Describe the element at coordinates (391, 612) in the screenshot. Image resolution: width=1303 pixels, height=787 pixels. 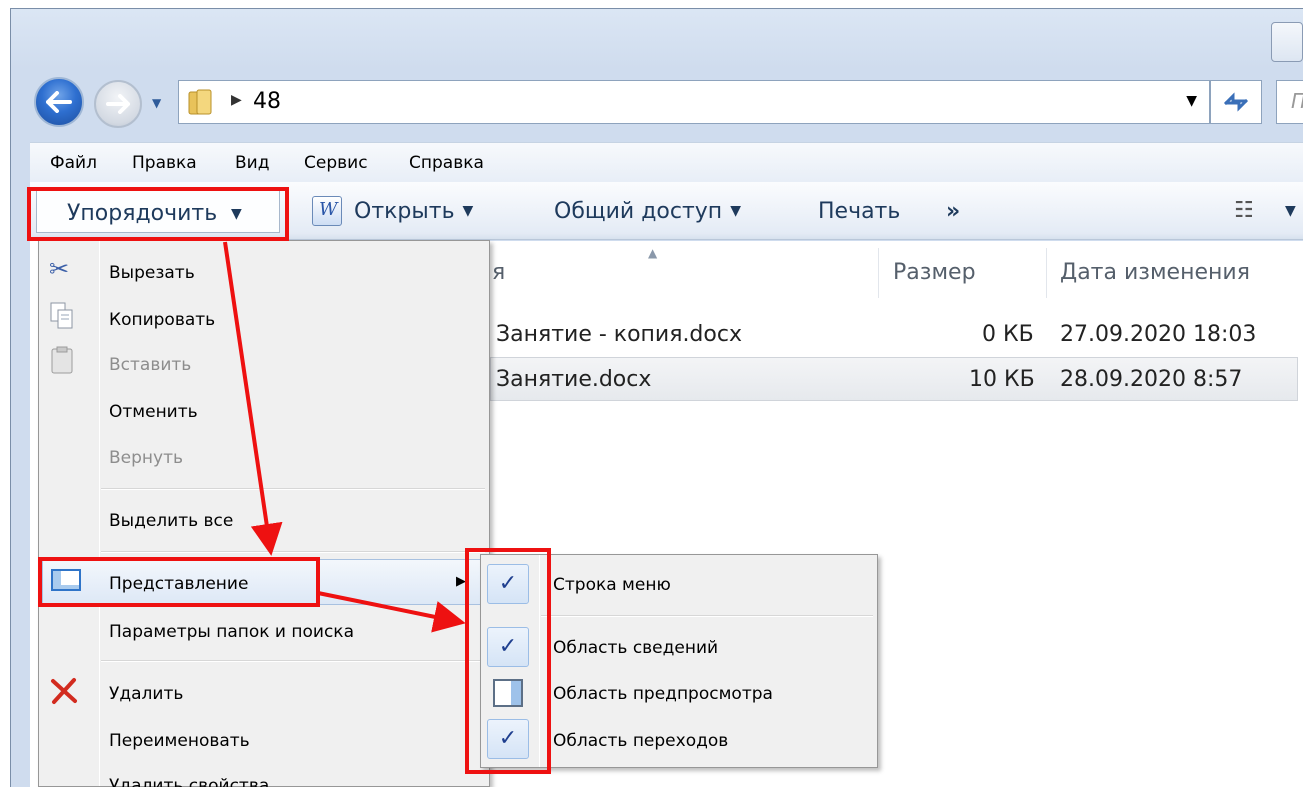
I see `annotation-arrow-right` at that location.